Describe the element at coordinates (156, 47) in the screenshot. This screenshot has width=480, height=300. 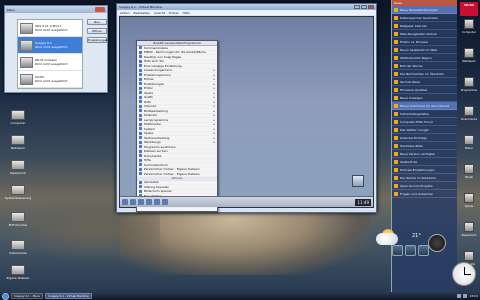
I see `start-menu-item-label: Kommandozeile` at that location.